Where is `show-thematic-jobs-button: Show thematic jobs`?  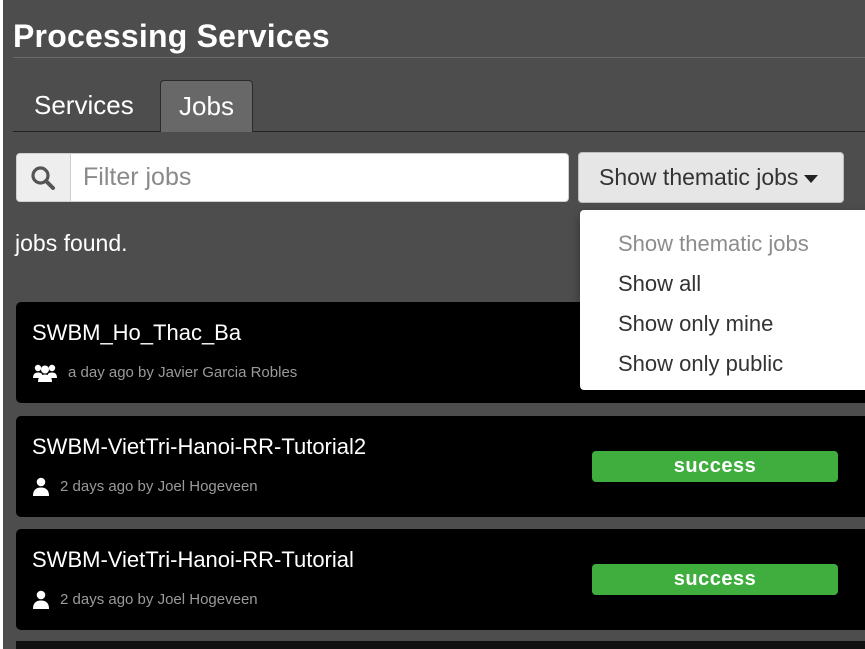 show-thematic-jobs-button: Show thematic jobs is located at coordinates (711, 177).